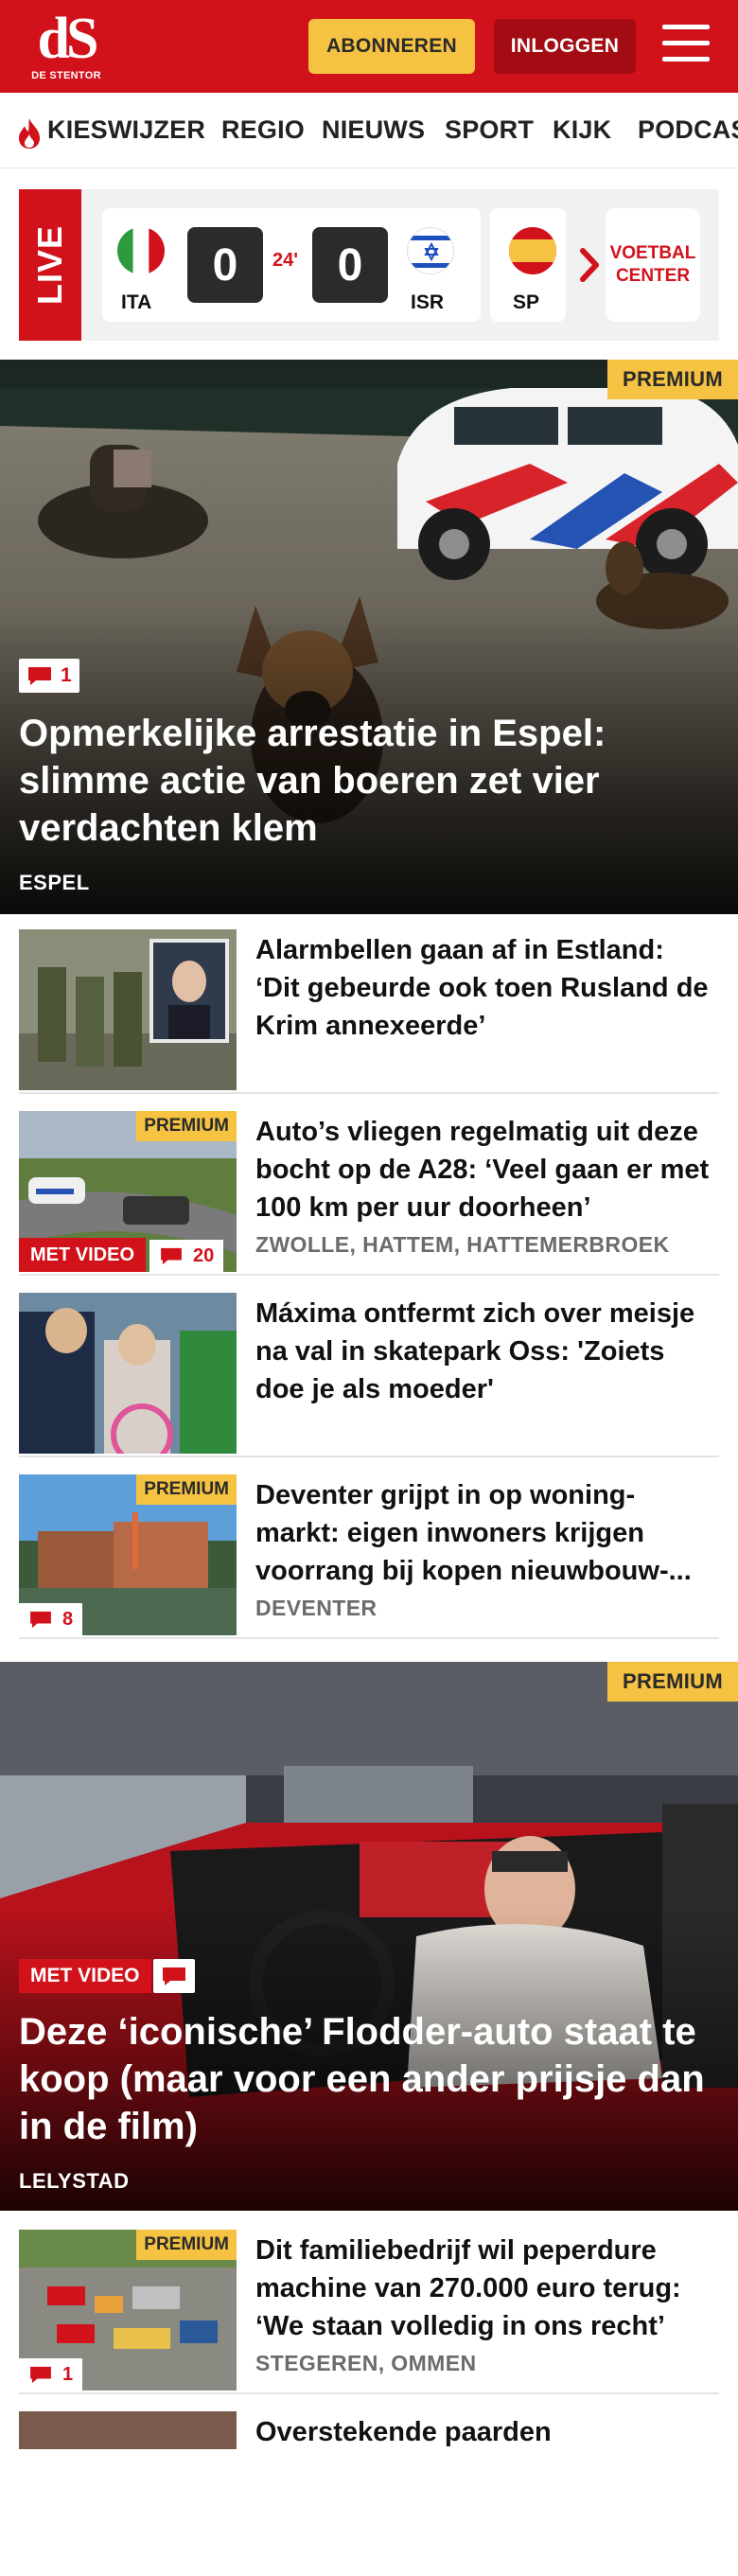 The width and height of the screenshot is (738, 2576). I want to click on next-team-code: SP, so click(526, 302).